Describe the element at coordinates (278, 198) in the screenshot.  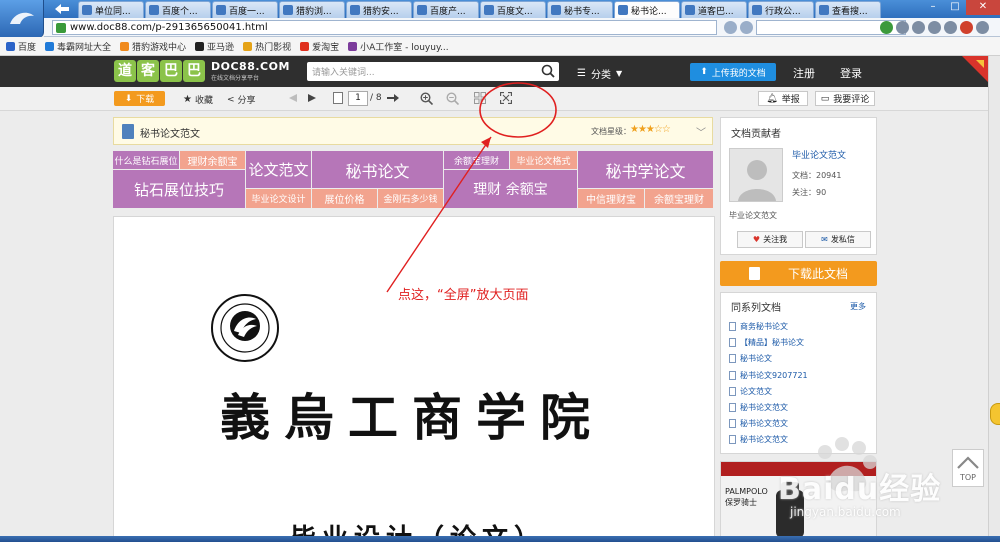
I see `ad-cell: 毕业论文设计` at that location.